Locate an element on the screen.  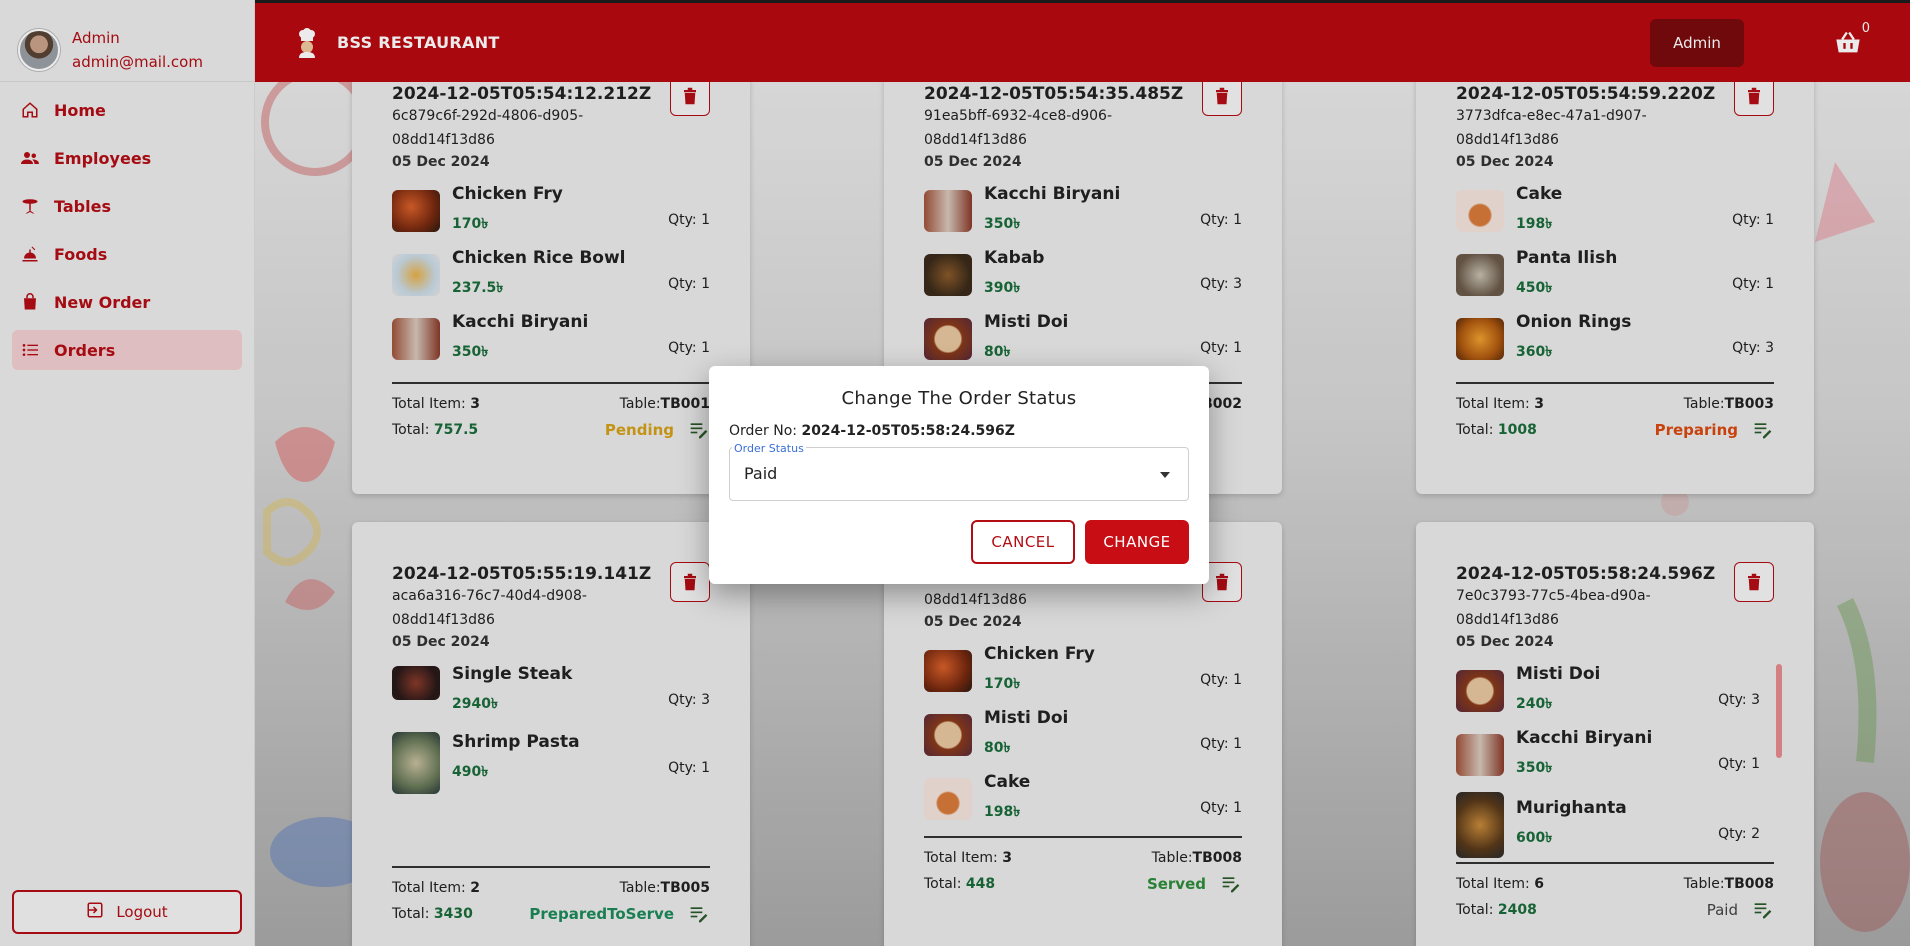
dialog-title: Change The Order Status is located at coordinates (959, 398).